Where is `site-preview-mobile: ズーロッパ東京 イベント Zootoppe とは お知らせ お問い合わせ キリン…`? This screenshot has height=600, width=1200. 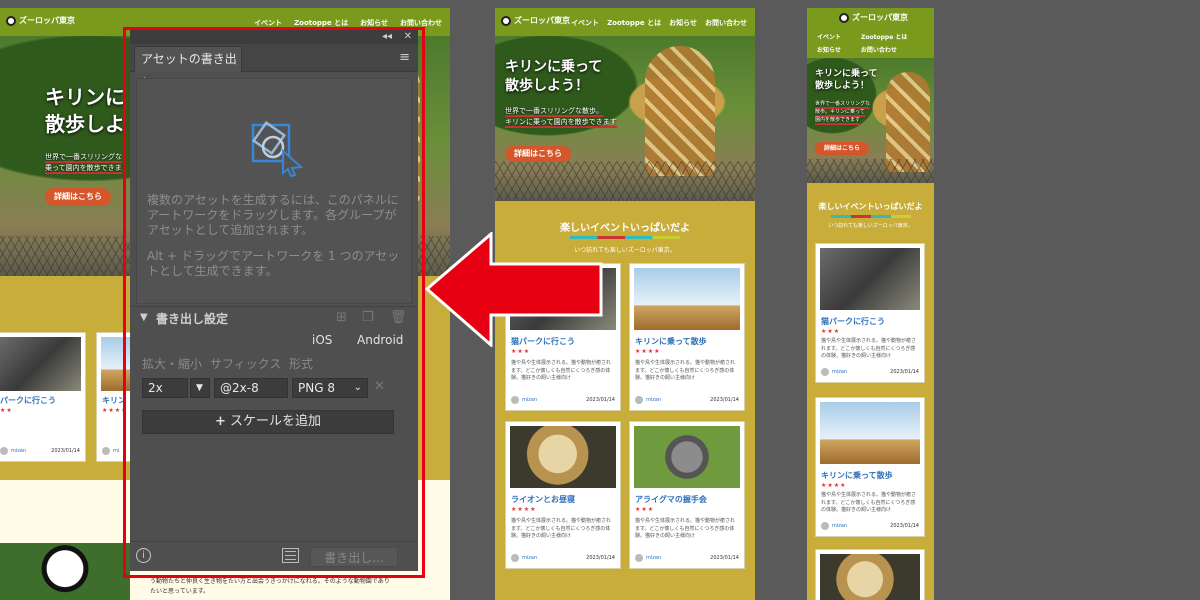 site-preview-mobile: ズーロッパ東京 イベント Zootoppe とは お知らせ お問い合わせ キリン… is located at coordinates (870, 304).